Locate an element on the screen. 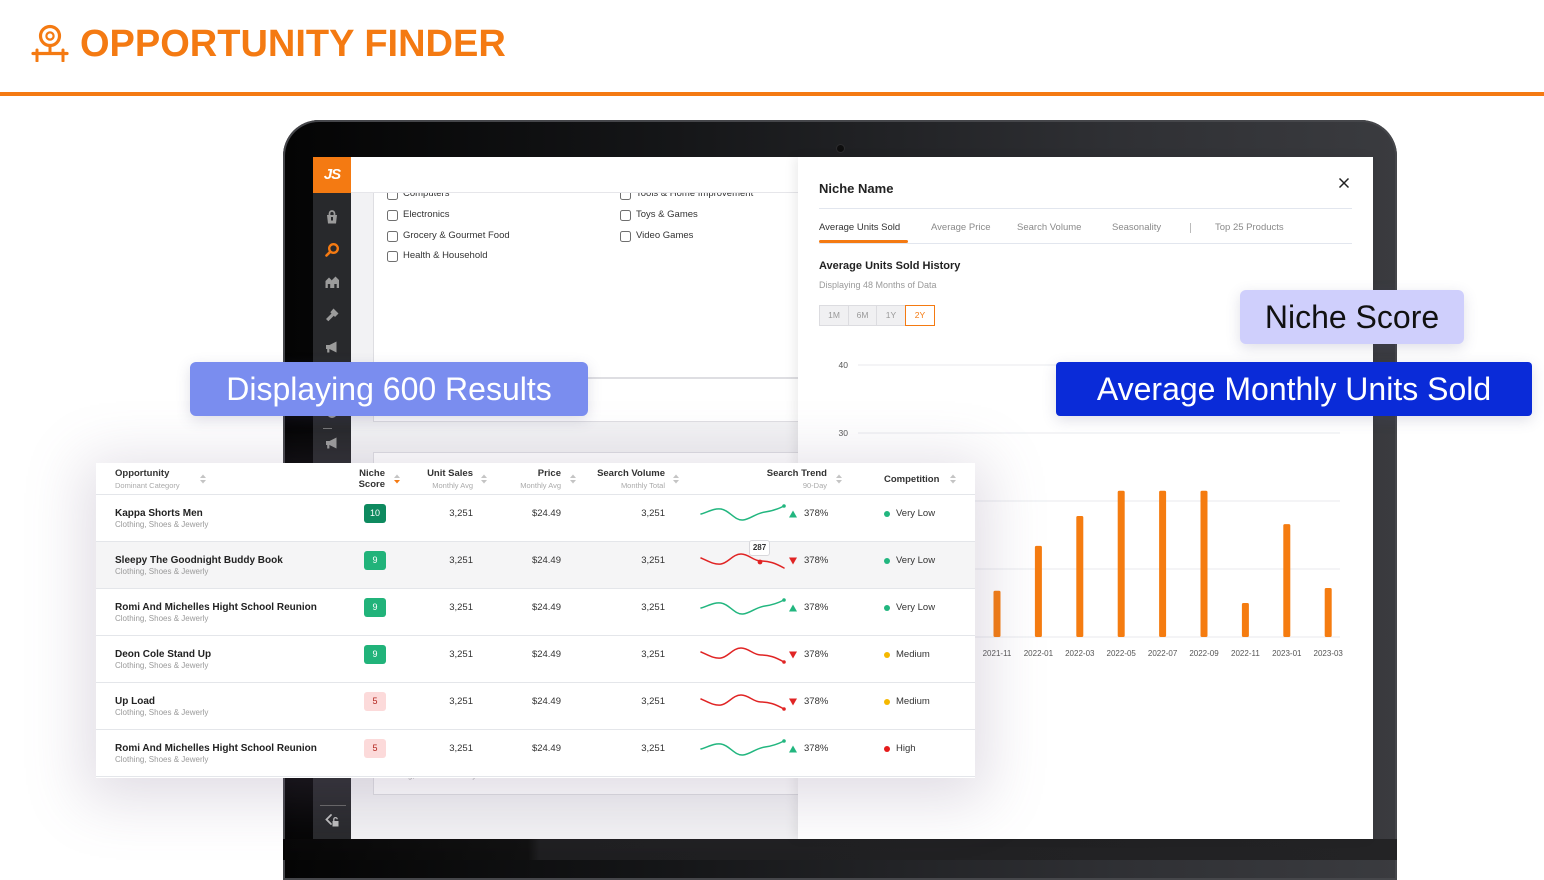 This screenshot has width=1544, height=880. range-6m-button: 6M is located at coordinates (862, 315).